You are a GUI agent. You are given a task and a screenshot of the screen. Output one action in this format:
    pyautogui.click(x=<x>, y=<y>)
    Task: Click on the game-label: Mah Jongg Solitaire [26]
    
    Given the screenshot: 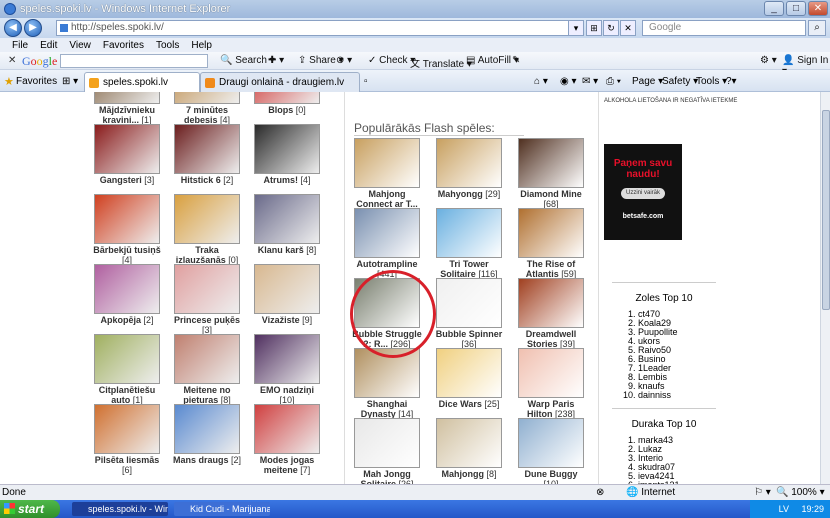 What is the action you would take?
    pyautogui.click(x=387, y=476)
    